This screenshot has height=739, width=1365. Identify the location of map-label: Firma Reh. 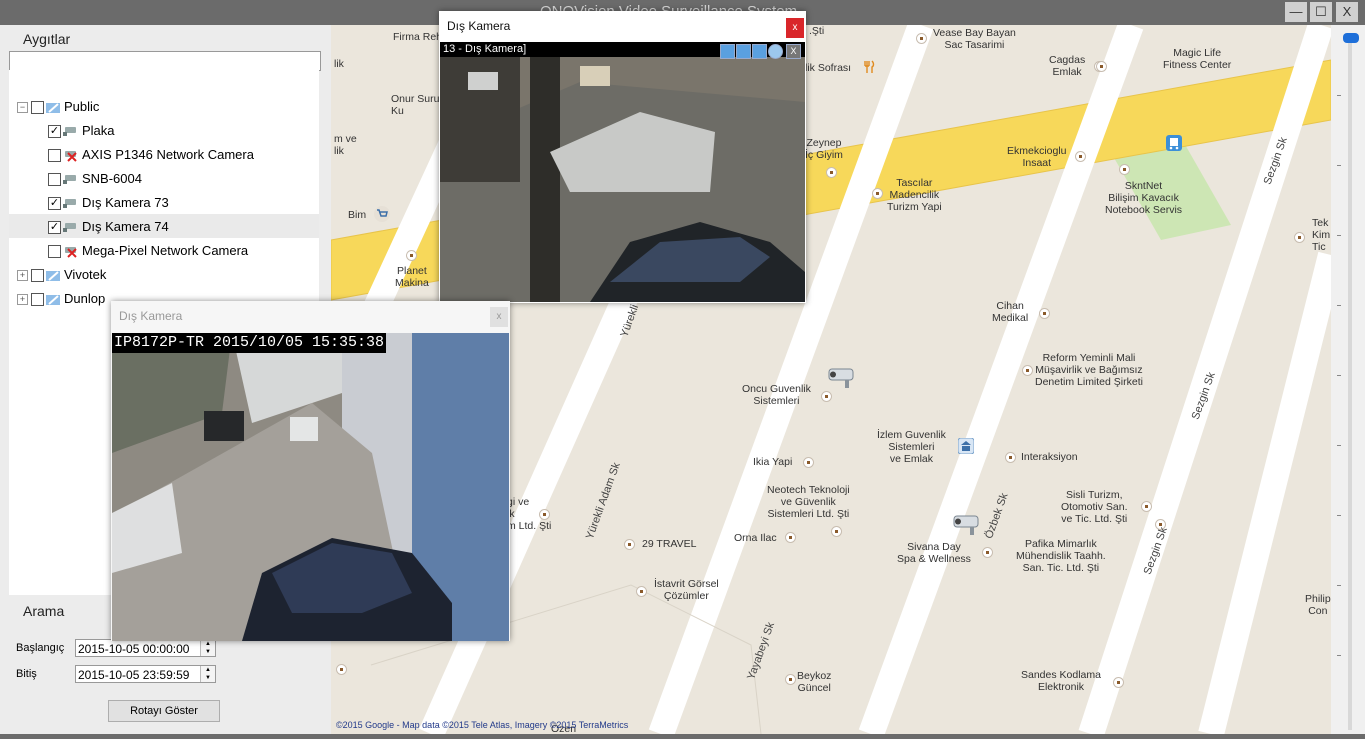
(418, 37).